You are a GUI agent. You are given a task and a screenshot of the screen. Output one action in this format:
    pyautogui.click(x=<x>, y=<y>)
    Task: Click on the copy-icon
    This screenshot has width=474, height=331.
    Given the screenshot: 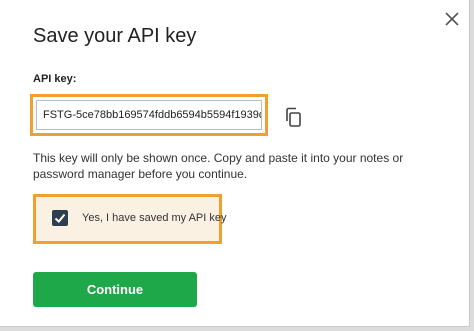 What is the action you would take?
    pyautogui.click(x=293, y=117)
    